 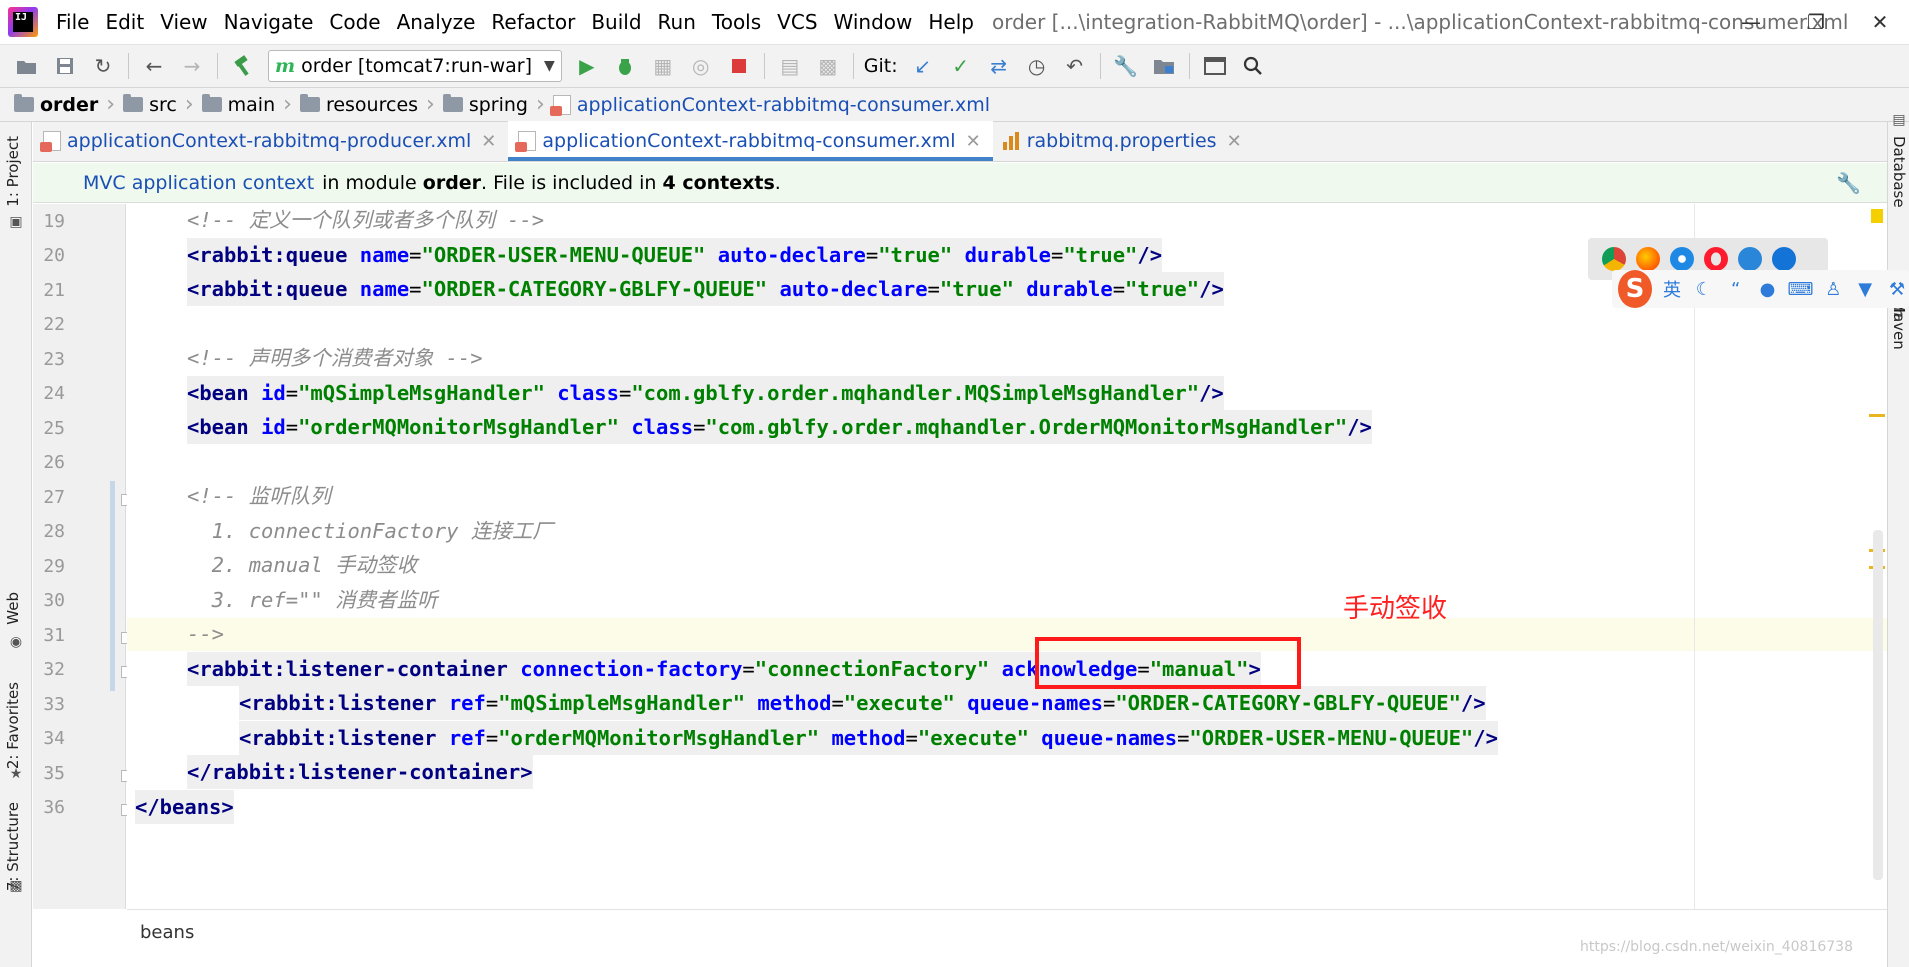 I want to click on xml-attr: method, so click(x=794, y=703).